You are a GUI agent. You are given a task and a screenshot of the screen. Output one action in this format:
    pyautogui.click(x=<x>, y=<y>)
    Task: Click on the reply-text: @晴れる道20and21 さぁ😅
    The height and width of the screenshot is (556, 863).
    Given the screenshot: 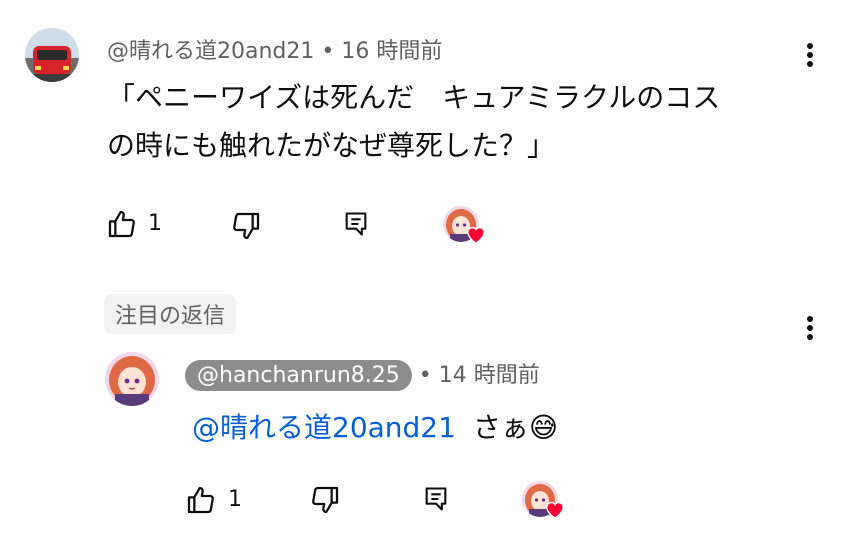 What is the action you would take?
    pyautogui.click(x=375, y=428)
    